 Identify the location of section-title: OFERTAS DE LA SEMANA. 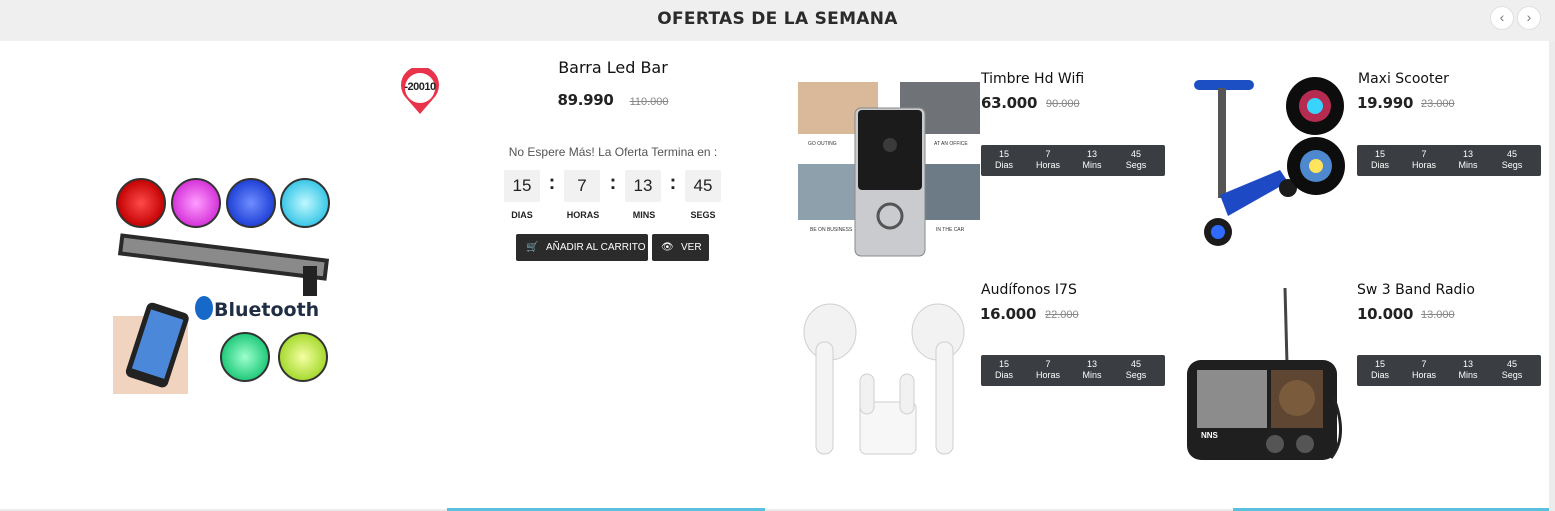
(777, 19).